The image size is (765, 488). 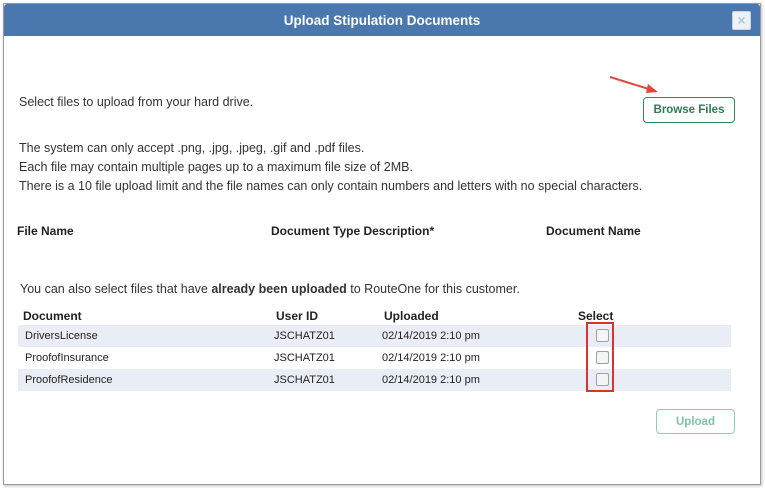 I want to click on row-document: ProofofInsurance, so click(x=67, y=358).